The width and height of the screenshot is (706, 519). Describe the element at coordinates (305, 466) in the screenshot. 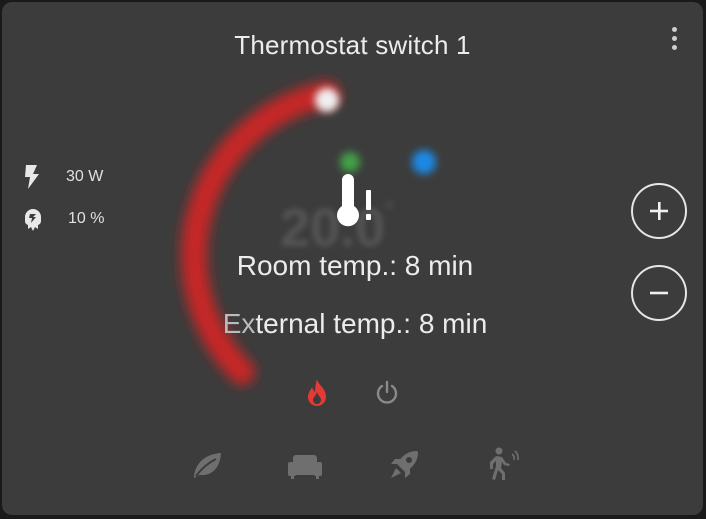

I see `sofa-icon` at that location.